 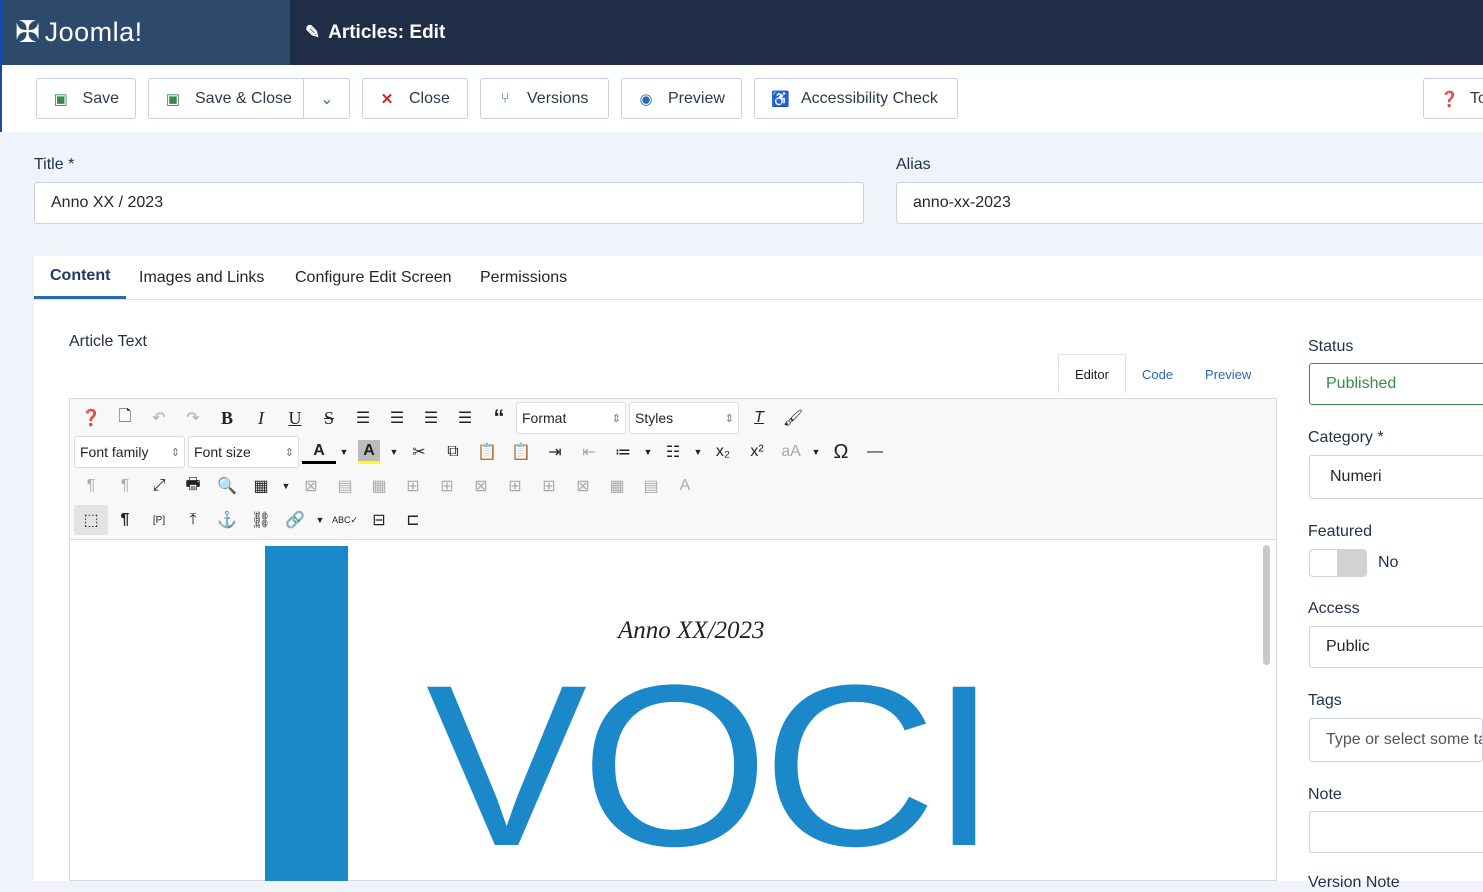 I want to click on paste-text-icon: 📋, so click(x=521, y=452).